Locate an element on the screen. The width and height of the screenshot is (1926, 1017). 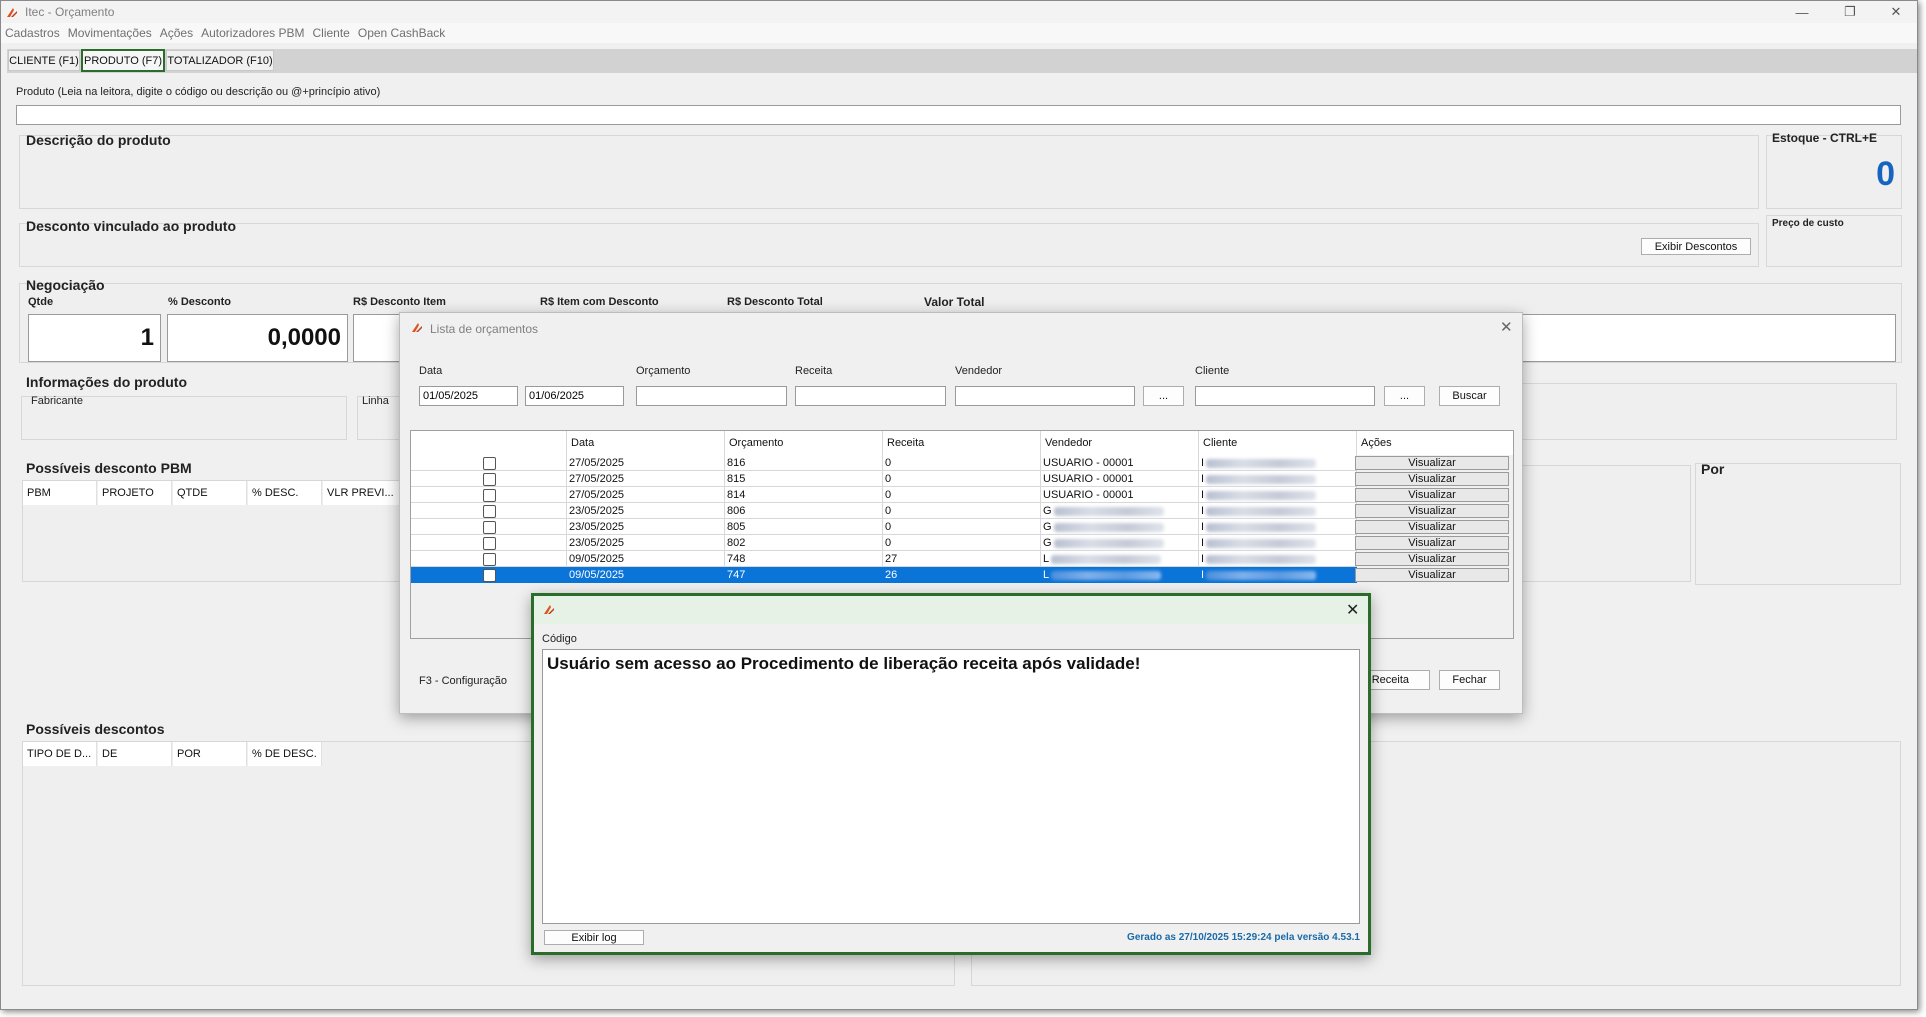
fechar-button: Fechar is located at coordinates (1469, 680).